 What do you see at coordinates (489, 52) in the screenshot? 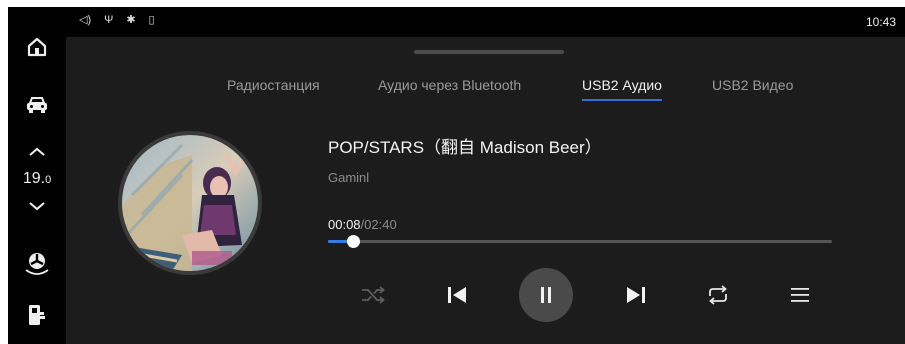
I see `drag-handle` at bounding box center [489, 52].